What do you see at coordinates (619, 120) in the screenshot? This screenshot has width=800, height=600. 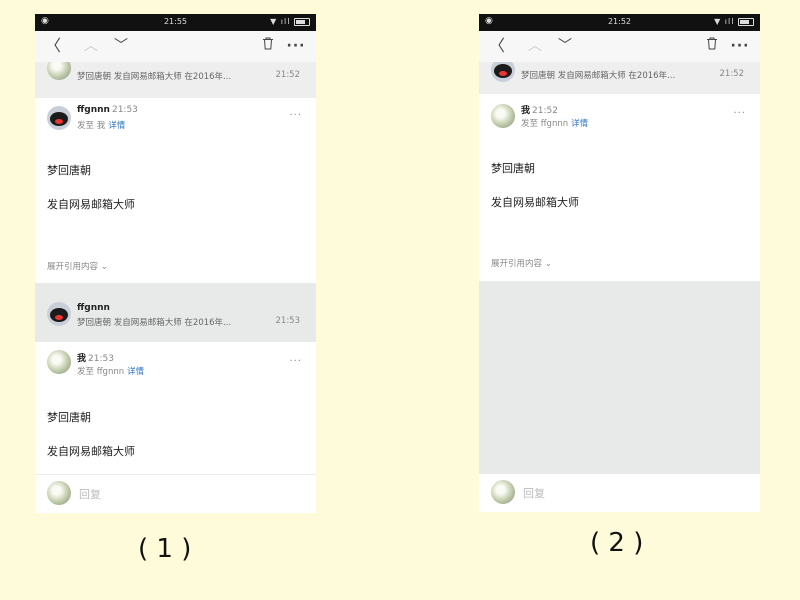 I see `message-header: 我 21:52 发至 ffgnnn 详情 ···` at bounding box center [619, 120].